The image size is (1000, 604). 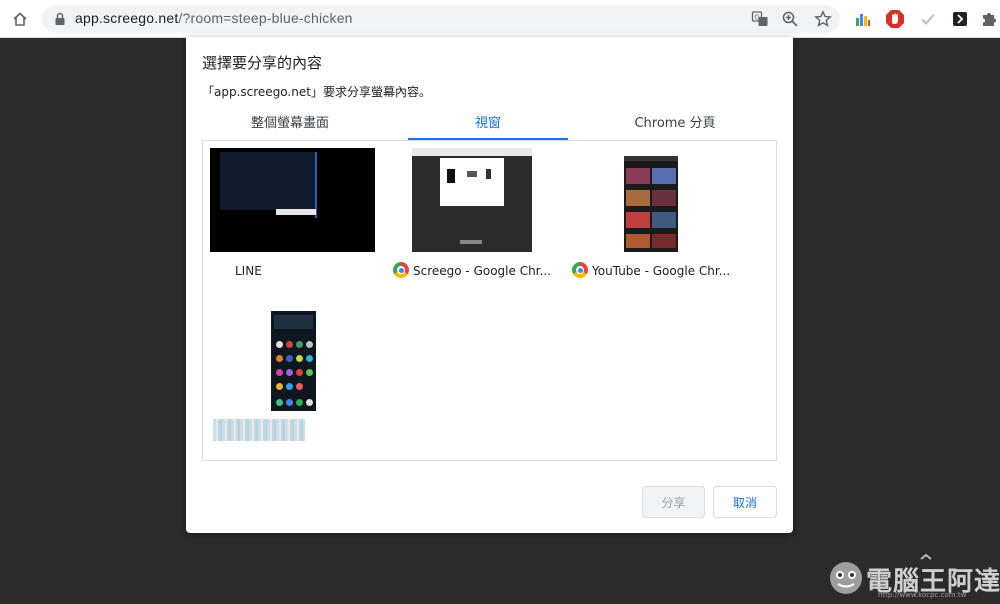 I want to click on tab-chrome-tab: Chrome 分頁, so click(x=675, y=125).